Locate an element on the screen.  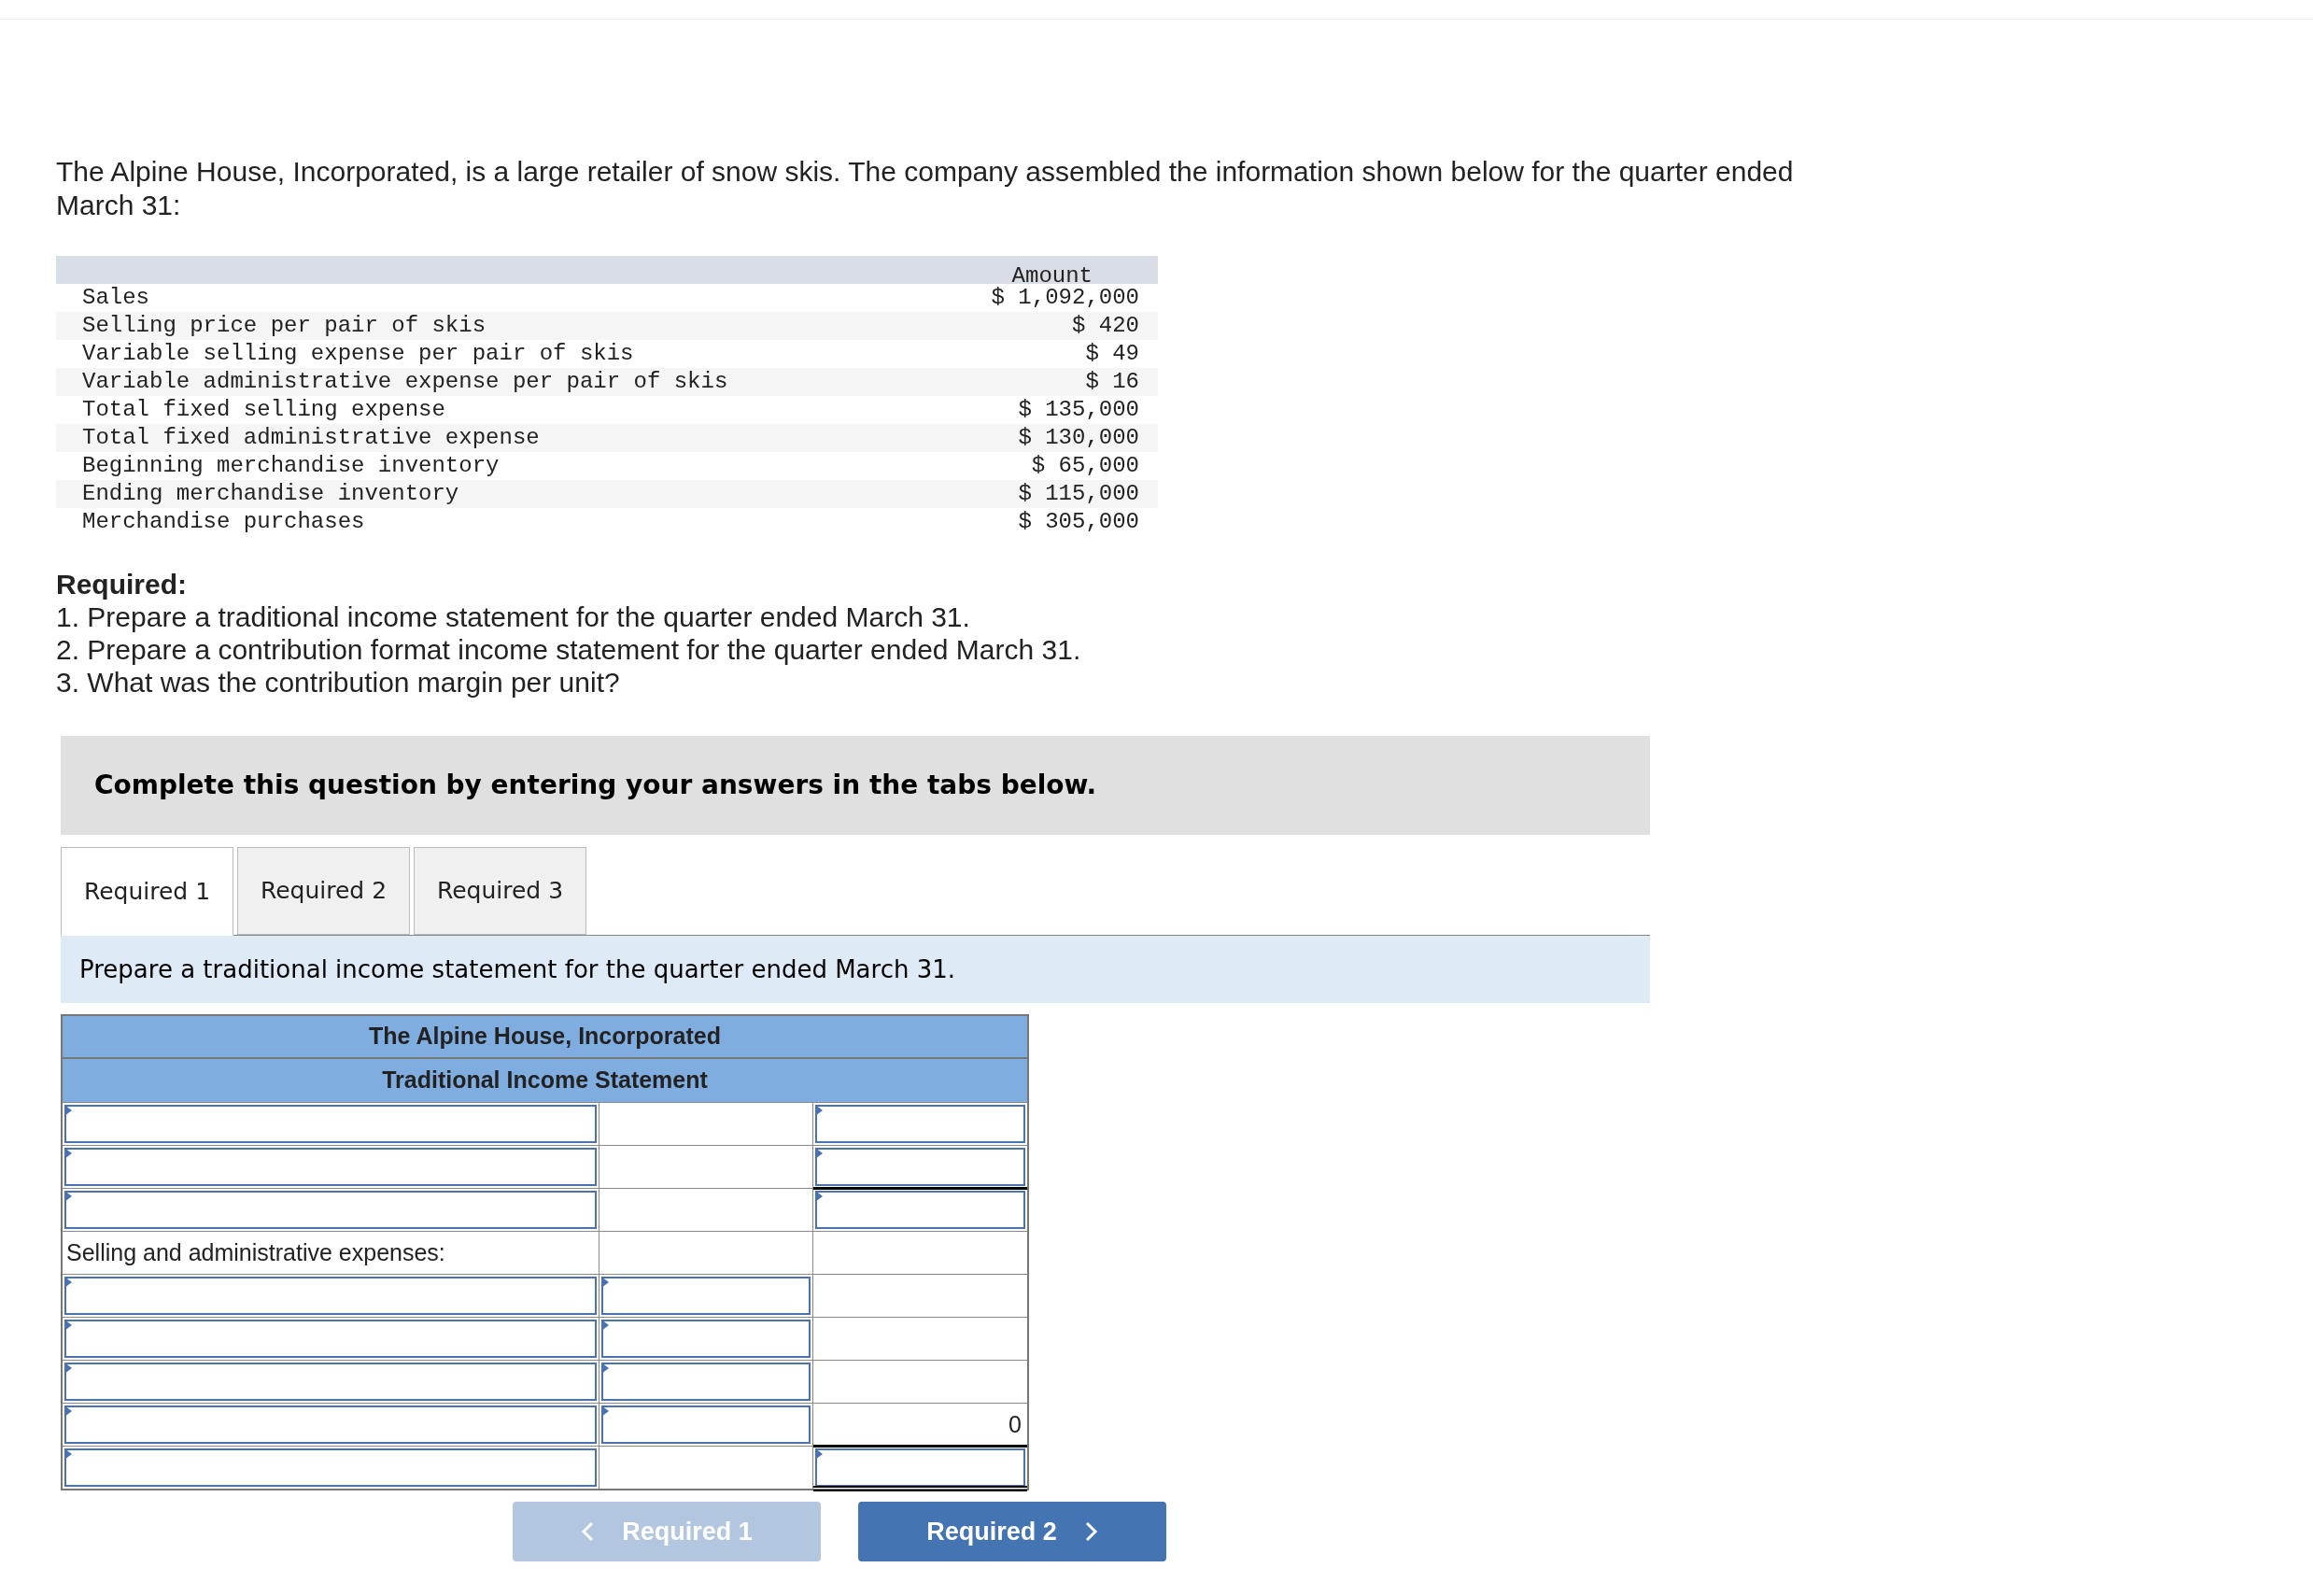
row-label: Total fixed selling expense is located at coordinates (263, 410).